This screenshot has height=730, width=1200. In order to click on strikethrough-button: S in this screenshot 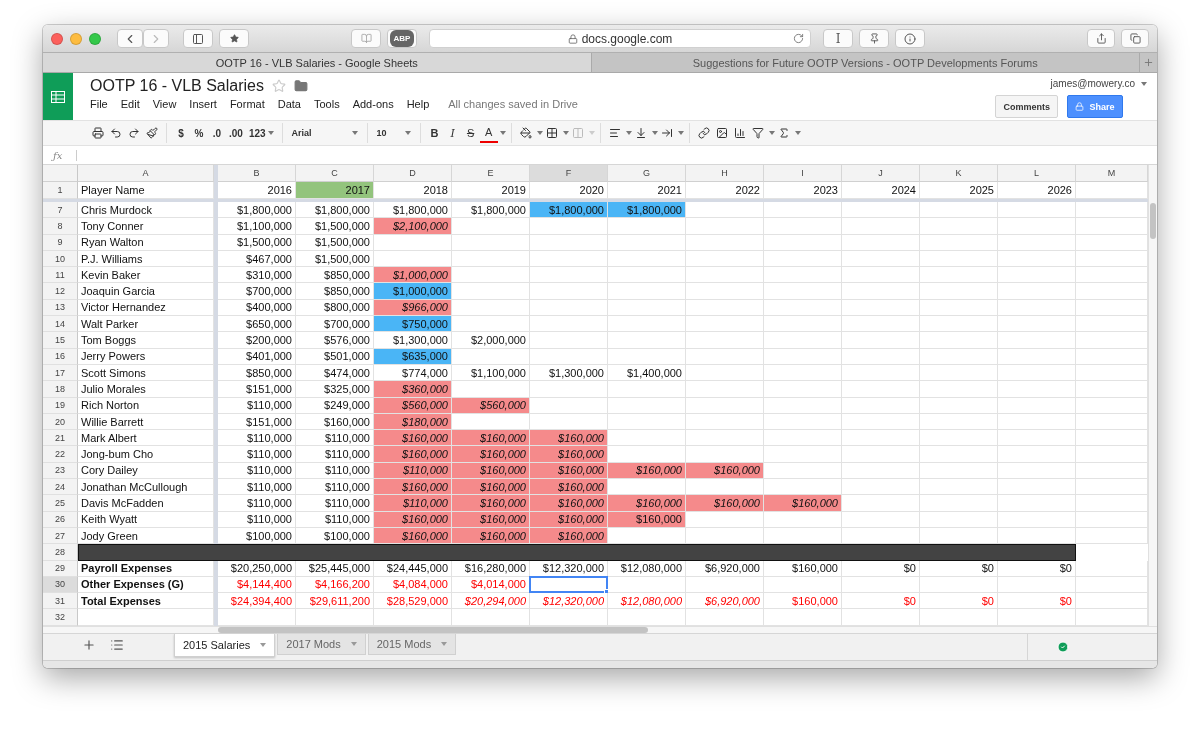, I will do `click(470, 133)`.